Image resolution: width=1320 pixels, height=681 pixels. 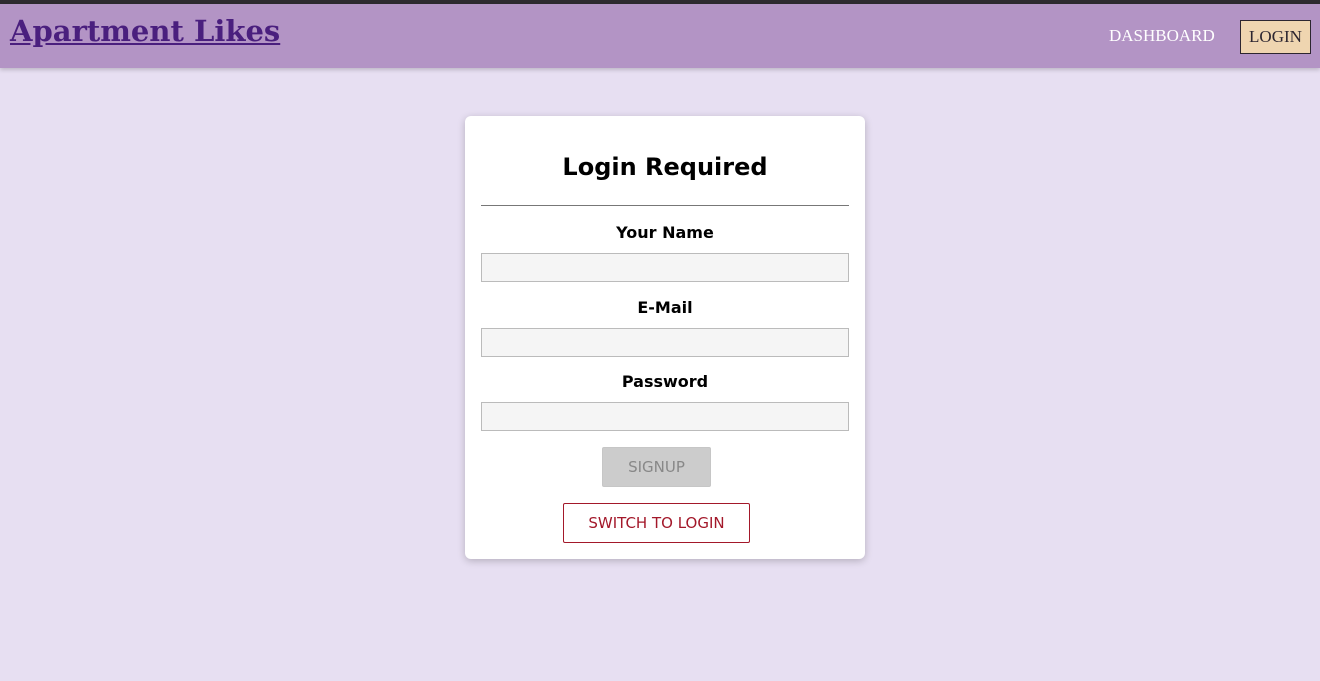 What do you see at coordinates (665, 205) in the screenshot?
I see `divider` at bounding box center [665, 205].